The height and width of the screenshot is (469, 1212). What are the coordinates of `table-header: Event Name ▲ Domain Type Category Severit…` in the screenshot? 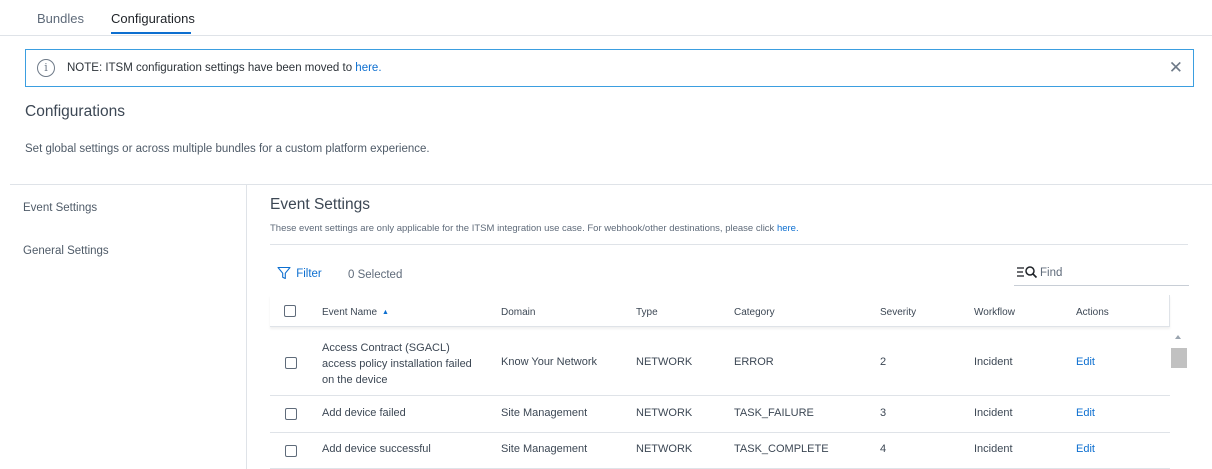 It's located at (720, 311).